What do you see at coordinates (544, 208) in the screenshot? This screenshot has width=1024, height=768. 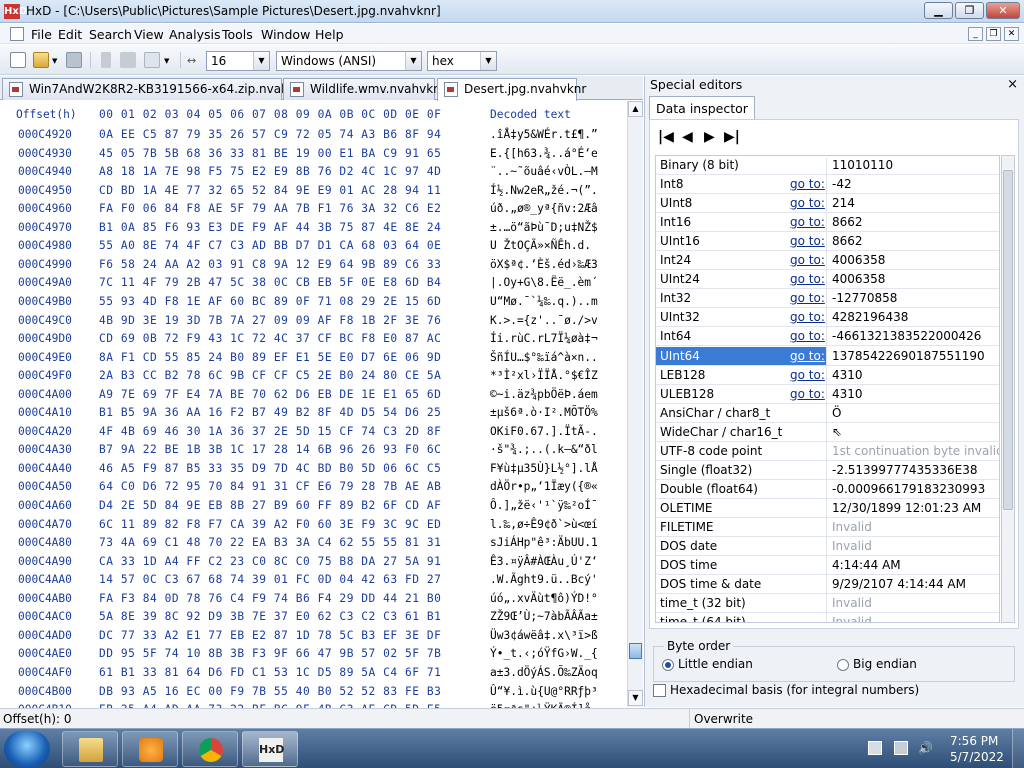 I see `row-decoded-text: úð.„ø®_yª{ñv:2Æâ` at bounding box center [544, 208].